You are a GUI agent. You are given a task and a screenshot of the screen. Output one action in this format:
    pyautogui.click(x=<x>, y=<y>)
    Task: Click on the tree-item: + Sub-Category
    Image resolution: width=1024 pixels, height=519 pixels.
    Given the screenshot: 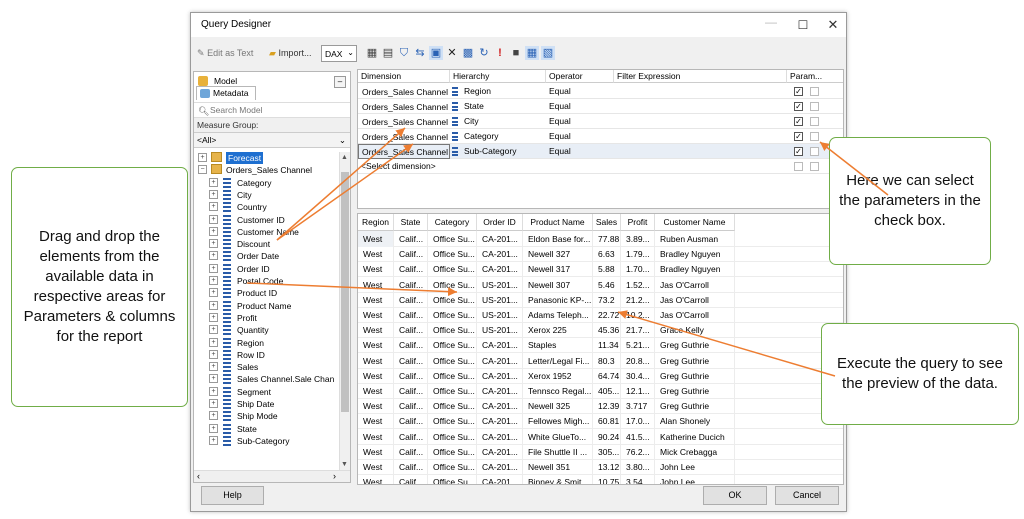 What is the action you would take?
    pyautogui.click(x=267, y=441)
    